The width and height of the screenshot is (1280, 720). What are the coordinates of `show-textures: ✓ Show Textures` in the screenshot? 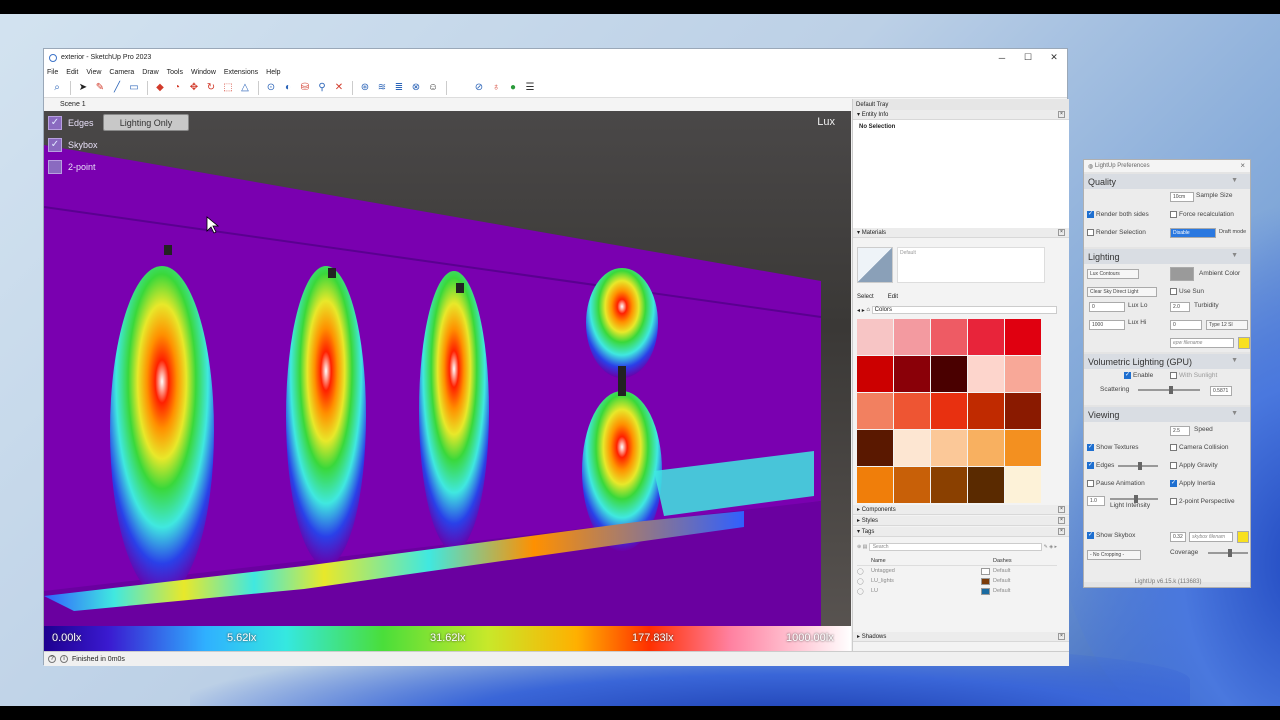 It's located at (1113, 447).